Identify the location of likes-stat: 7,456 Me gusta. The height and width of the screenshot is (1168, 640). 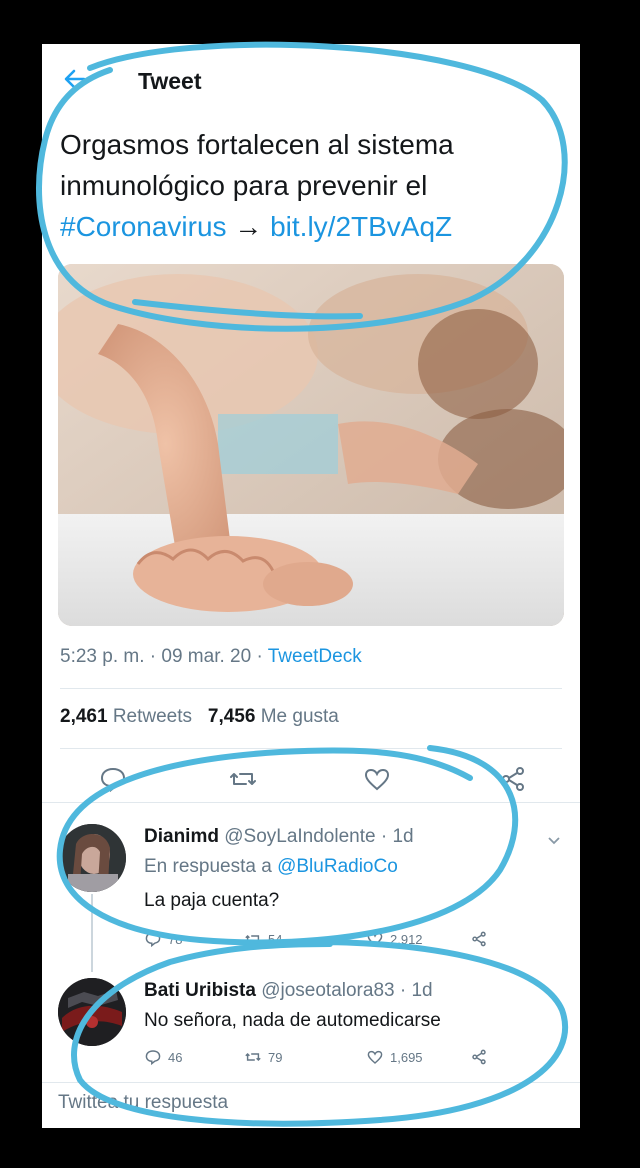
(273, 716).